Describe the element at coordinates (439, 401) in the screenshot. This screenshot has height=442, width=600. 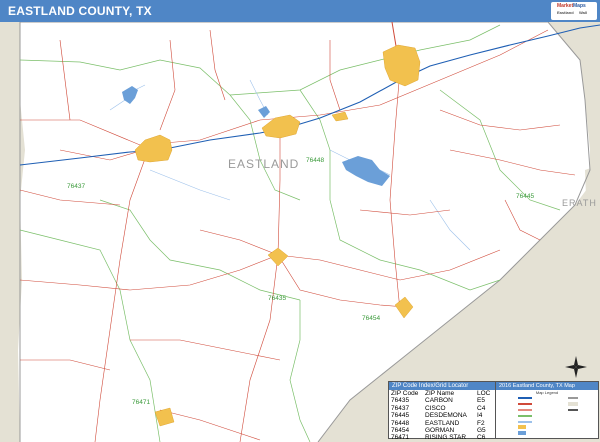
I see `zip-name-cell: CARBON` at that location.